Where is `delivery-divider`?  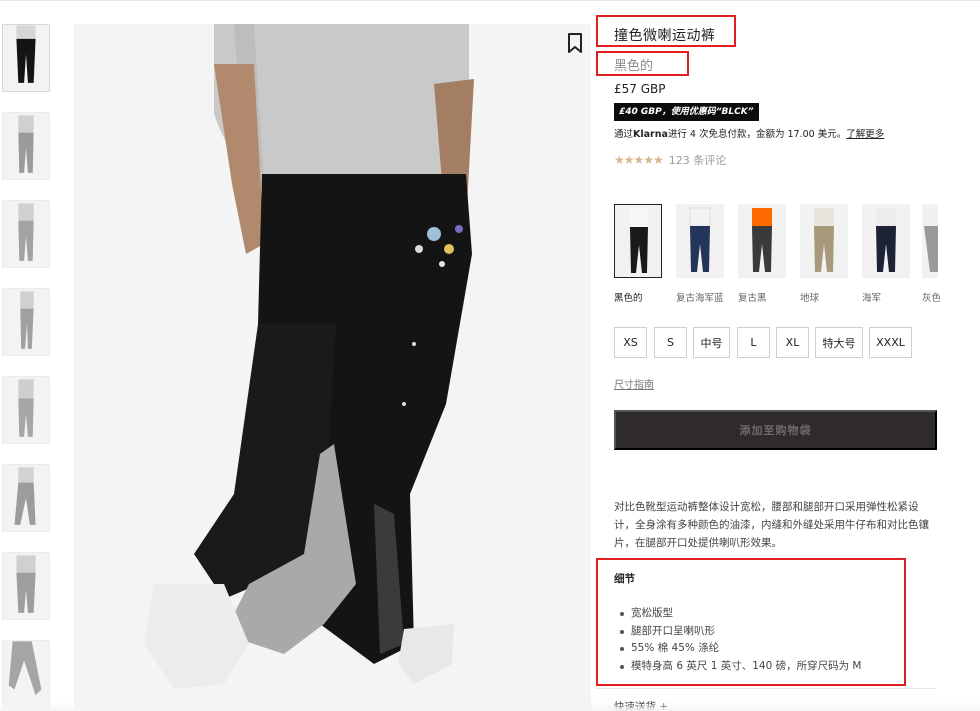 delivery-divider is located at coordinates (766, 688).